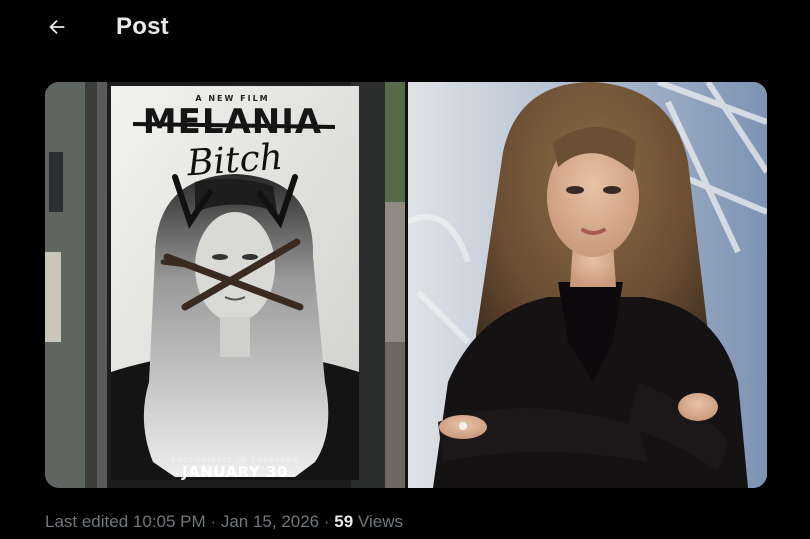 Image resolution: width=810 pixels, height=539 pixels. What do you see at coordinates (232, 122) in the screenshot?
I see `poster-film-title: MELANIA` at bounding box center [232, 122].